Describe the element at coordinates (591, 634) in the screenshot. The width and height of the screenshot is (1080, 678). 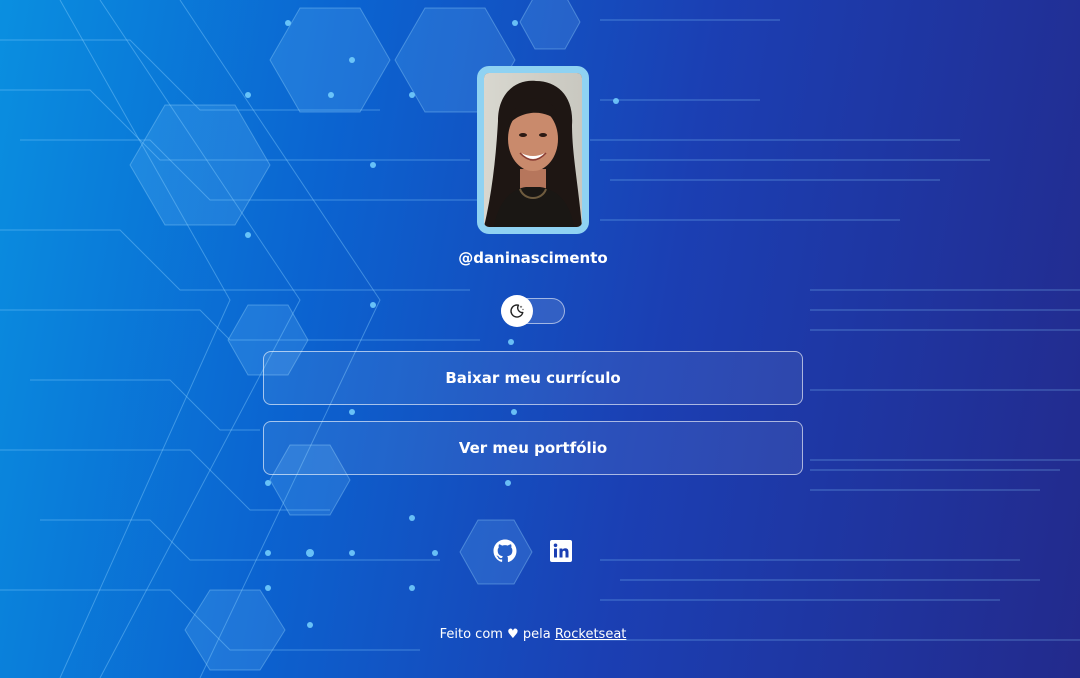
I see `rocketseat-link: Rocketseat` at that location.